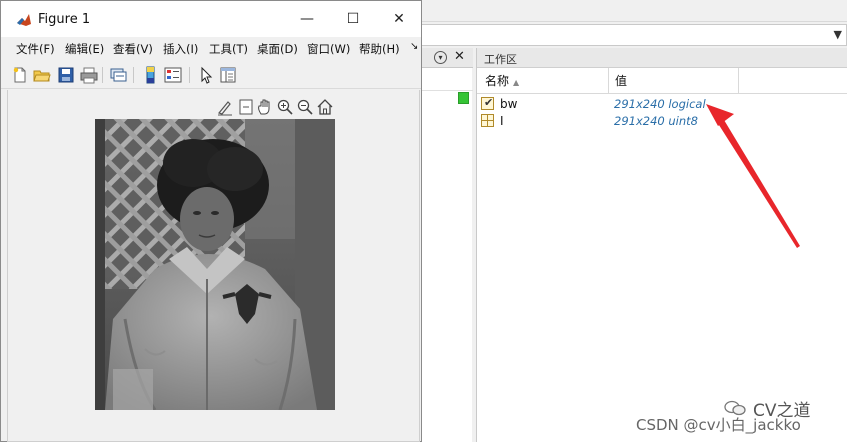 The height and width of the screenshot is (442, 847). I want to click on new-figure-icon, so click(20, 75).